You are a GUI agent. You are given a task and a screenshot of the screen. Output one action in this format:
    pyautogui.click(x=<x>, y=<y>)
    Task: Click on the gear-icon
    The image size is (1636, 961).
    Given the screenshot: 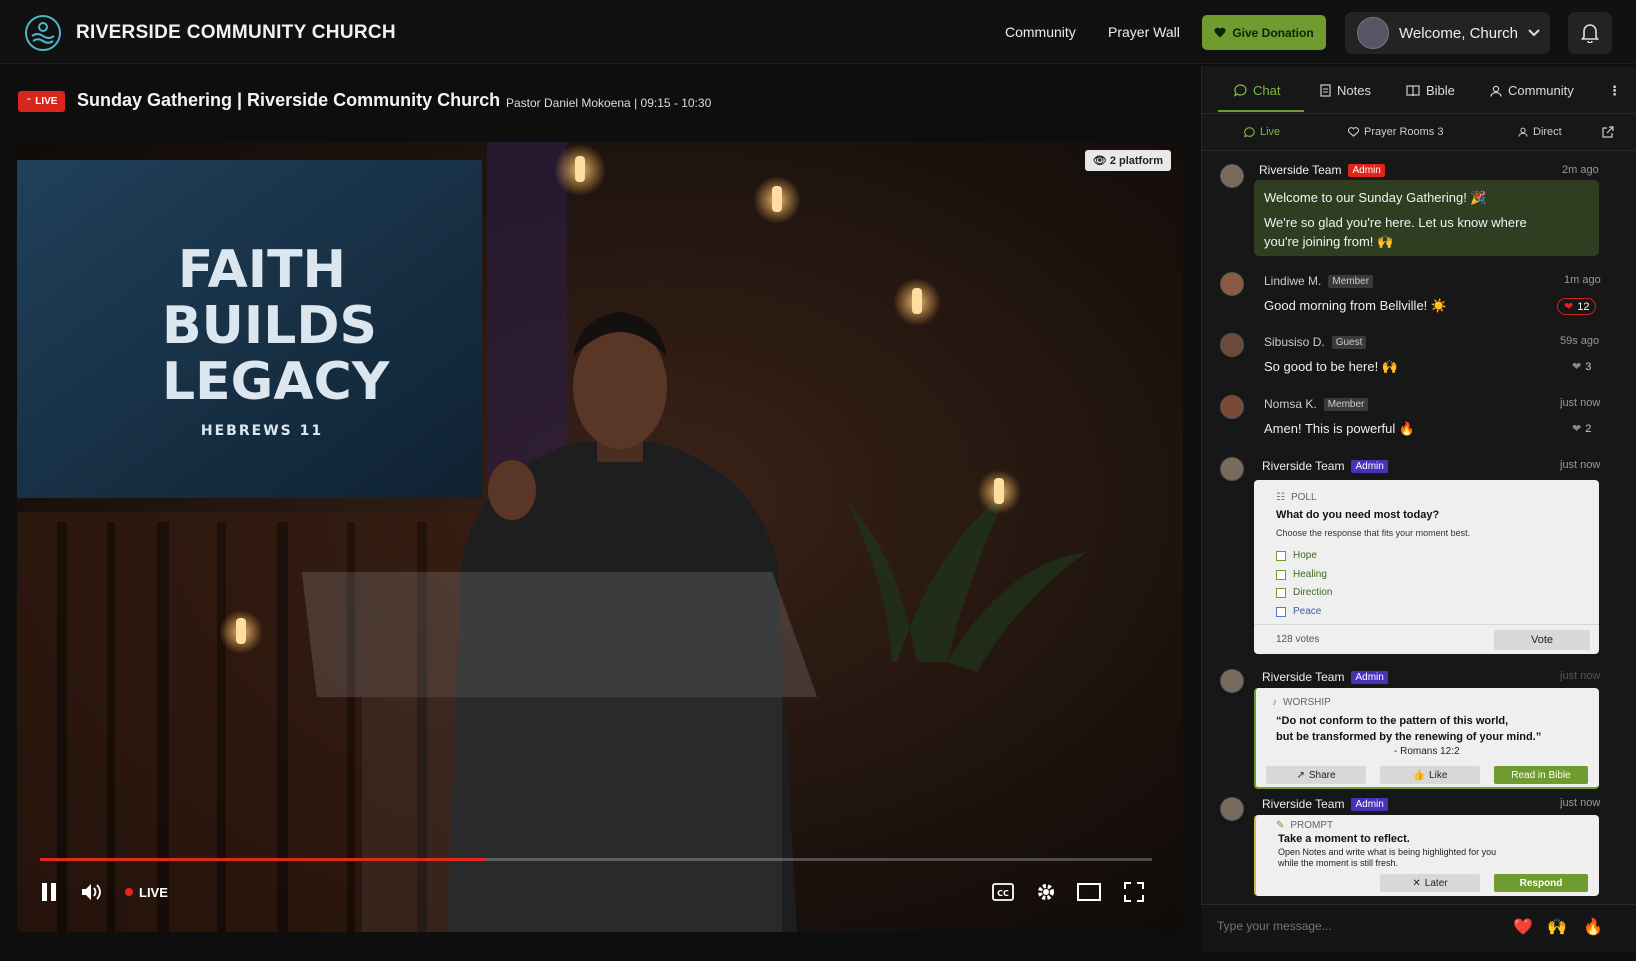 What is the action you would take?
    pyautogui.click(x=1046, y=892)
    